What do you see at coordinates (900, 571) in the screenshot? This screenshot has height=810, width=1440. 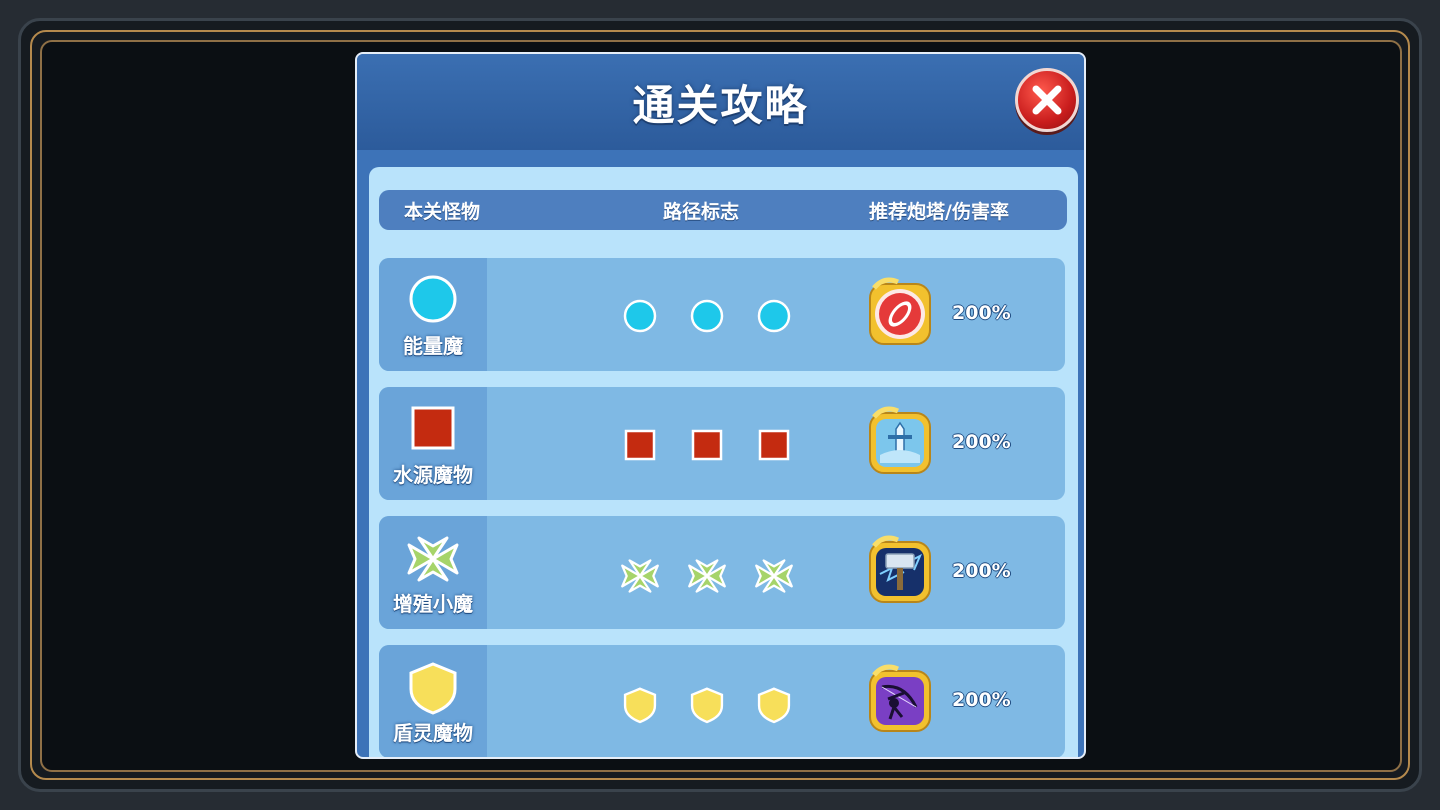 I see `thunder-hammer-tower-icon` at bounding box center [900, 571].